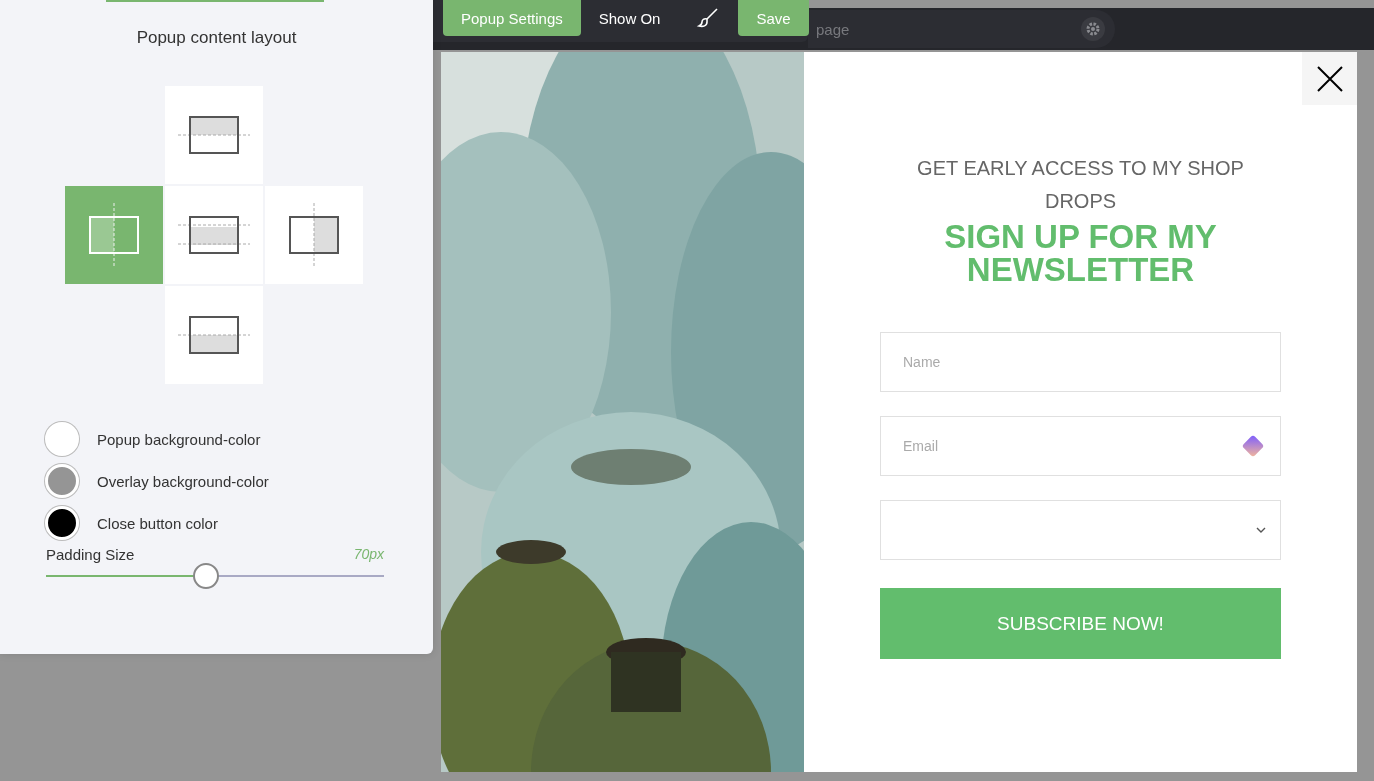 The width and height of the screenshot is (1374, 781). I want to click on slider-value: 70px, so click(368, 554).